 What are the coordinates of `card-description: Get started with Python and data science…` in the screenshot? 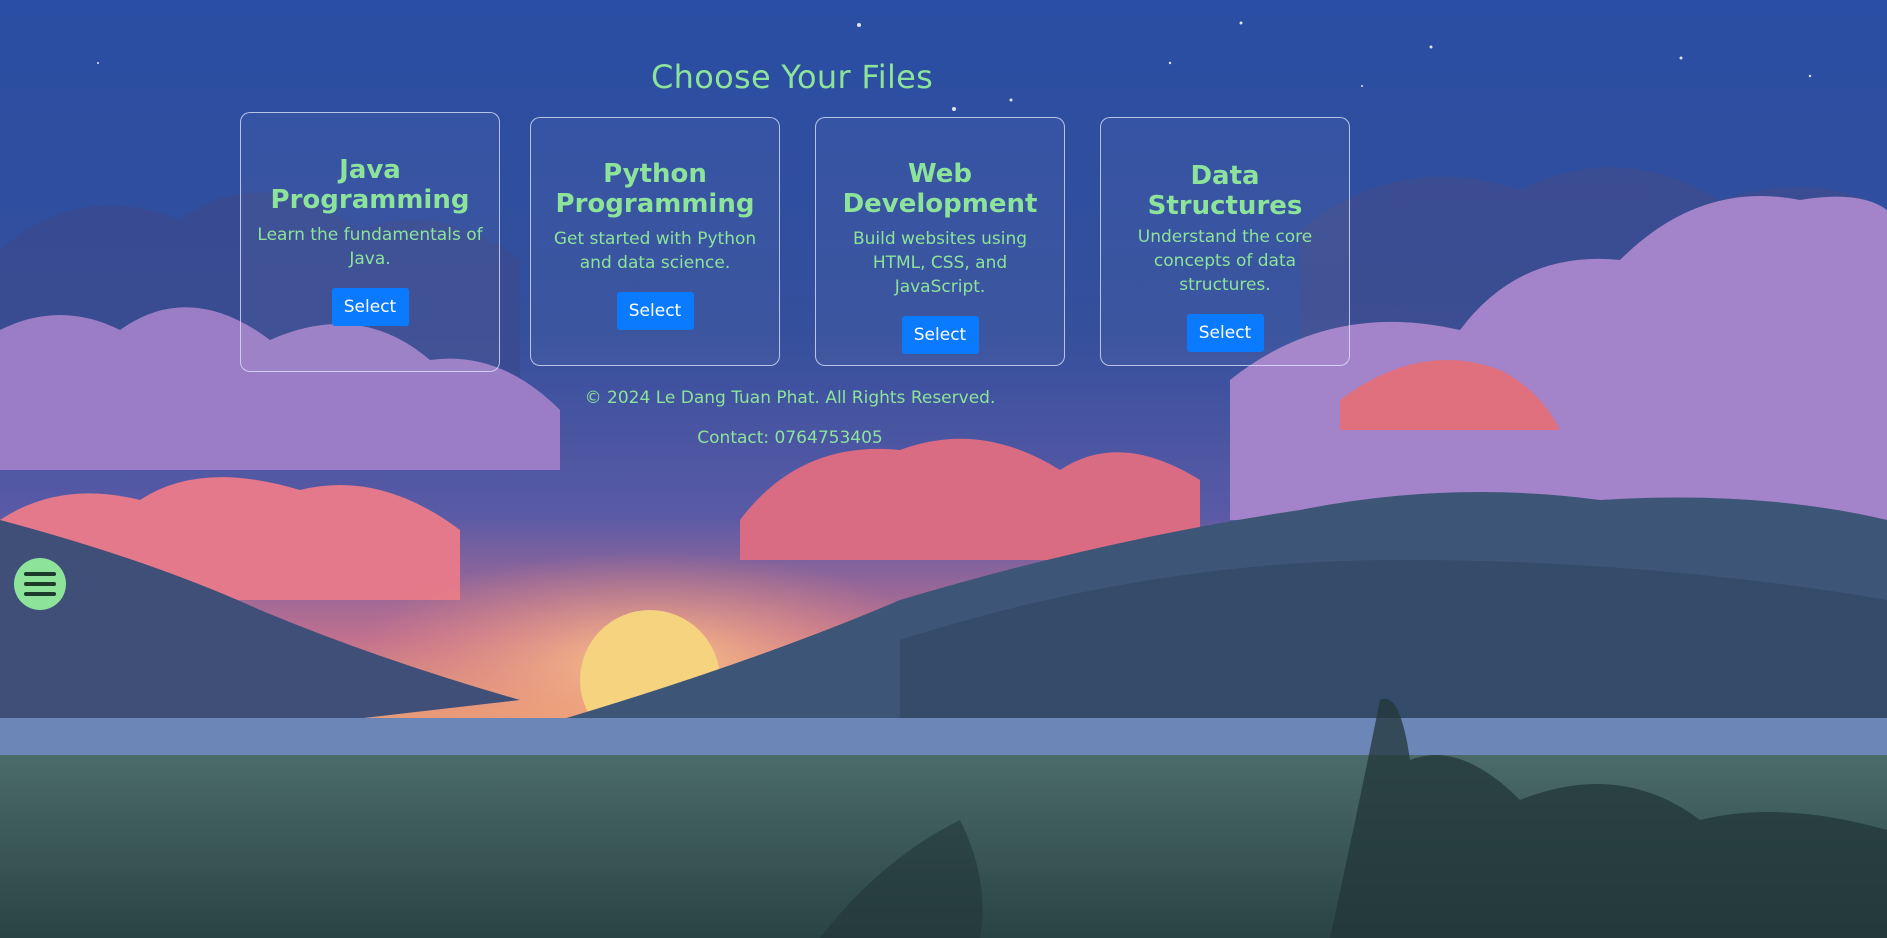 It's located at (655, 251).